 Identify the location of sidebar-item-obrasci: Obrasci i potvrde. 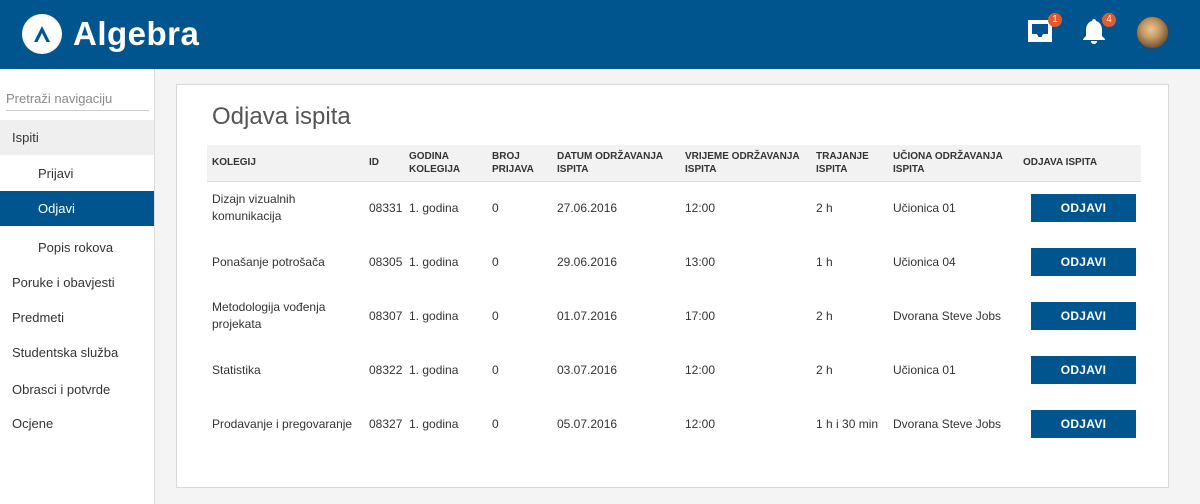
(77, 389).